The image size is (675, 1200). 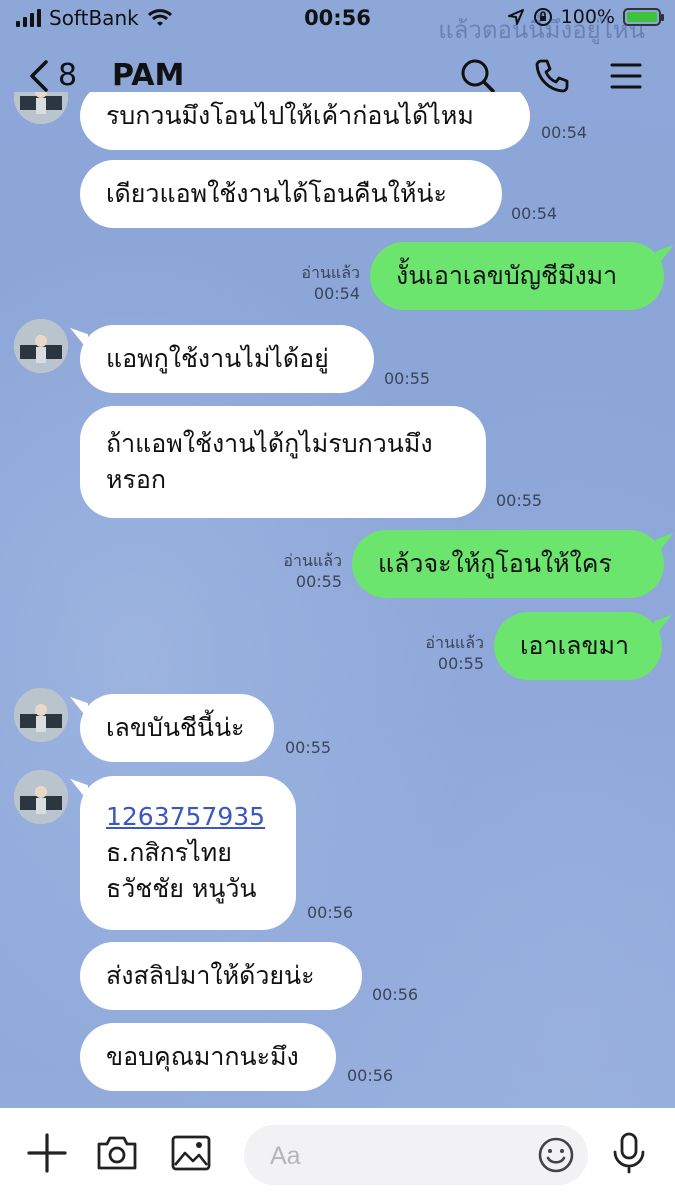 I want to click on message-text: ส่งสลิปมาให้ด้วยน่ะ, so click(x=210, y=975).